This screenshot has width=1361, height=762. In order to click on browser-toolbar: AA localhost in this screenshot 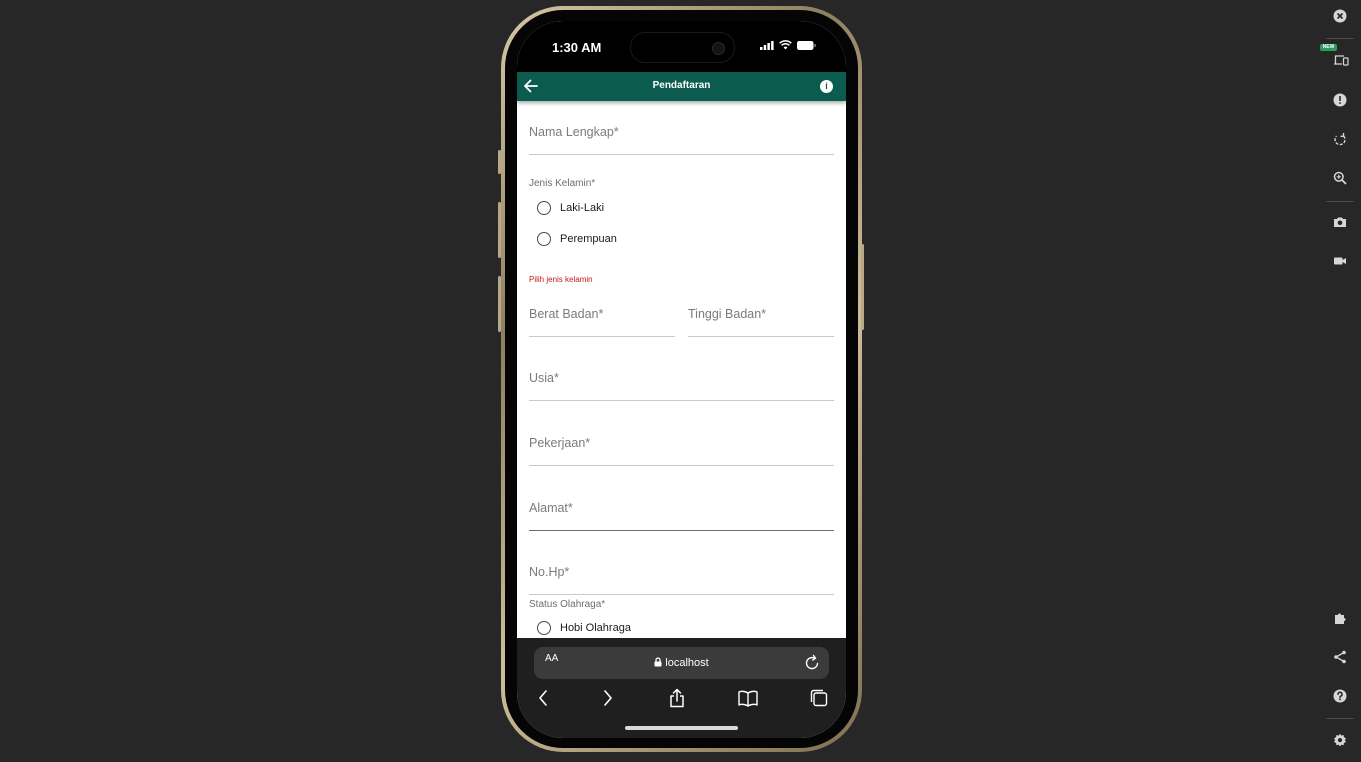, I will do `click(681, 688)`.